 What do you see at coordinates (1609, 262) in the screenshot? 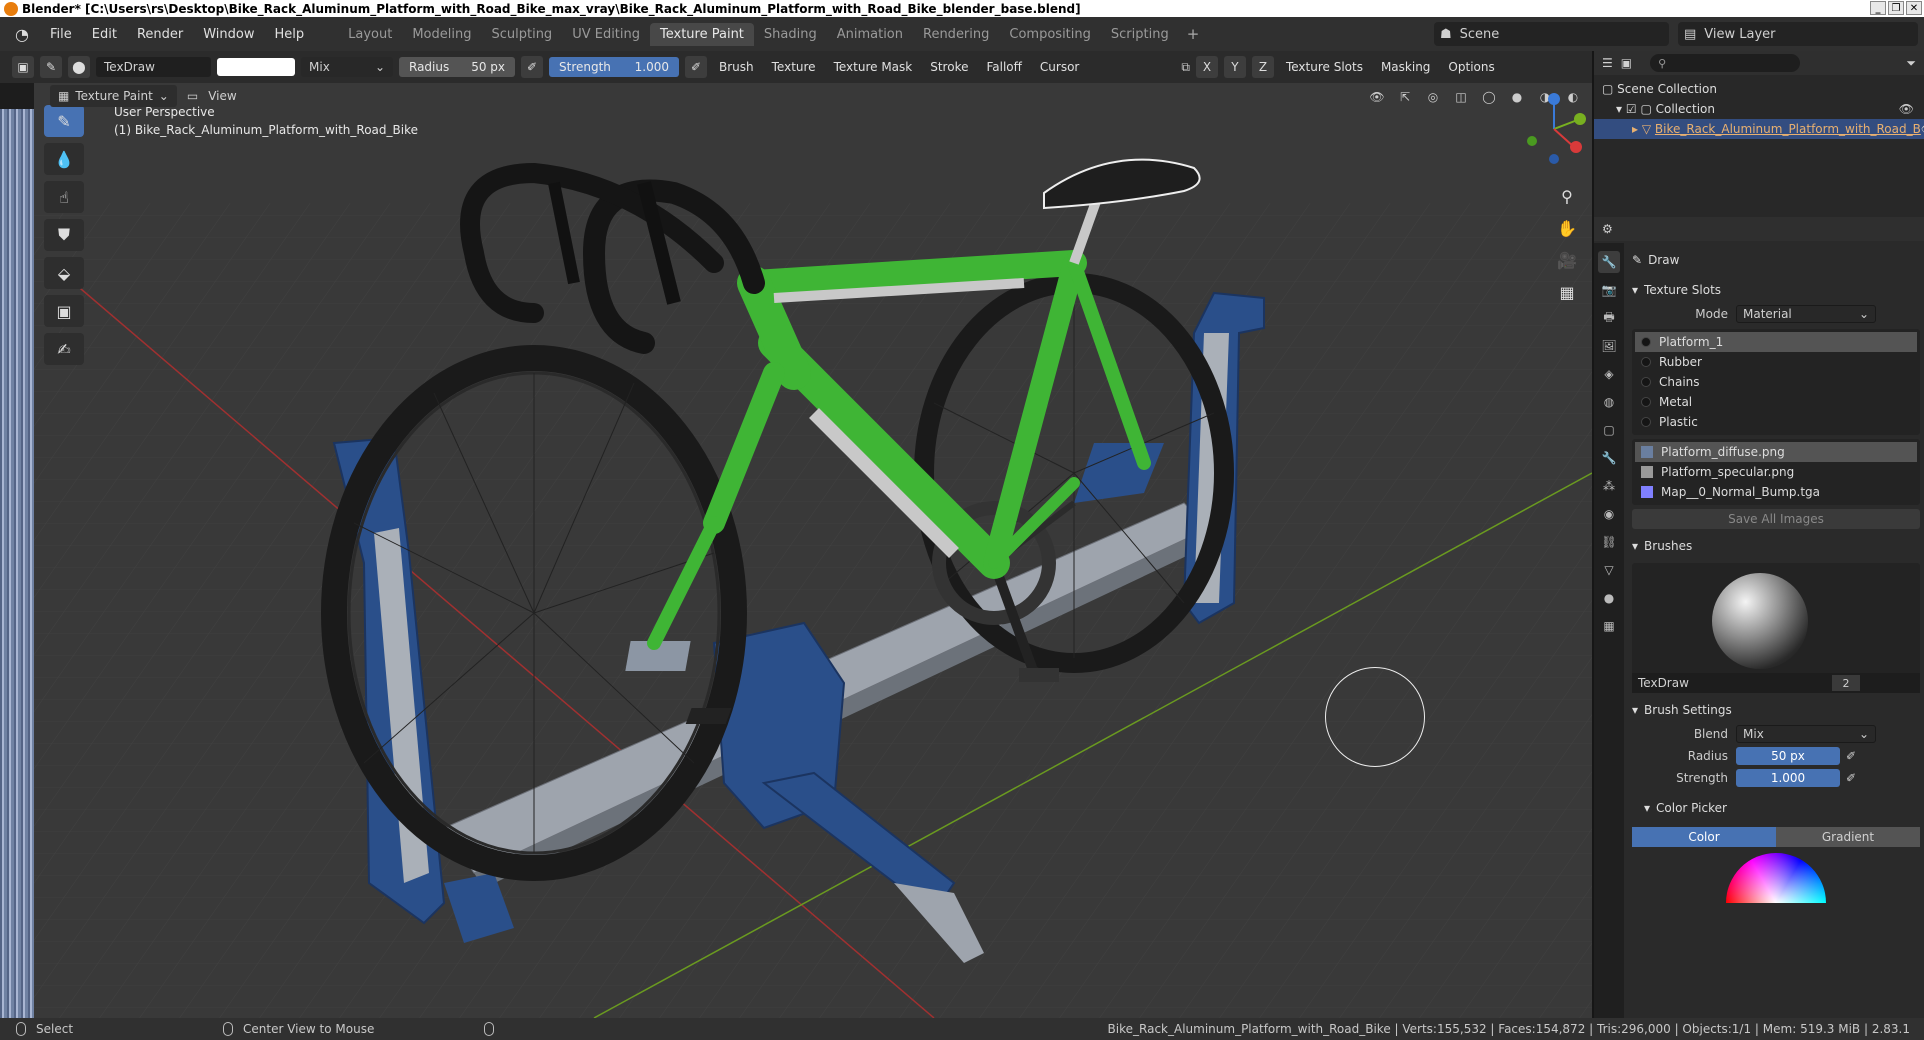
I see `tool-tab-icon: 🔧` at bounding box center [1609, 262].